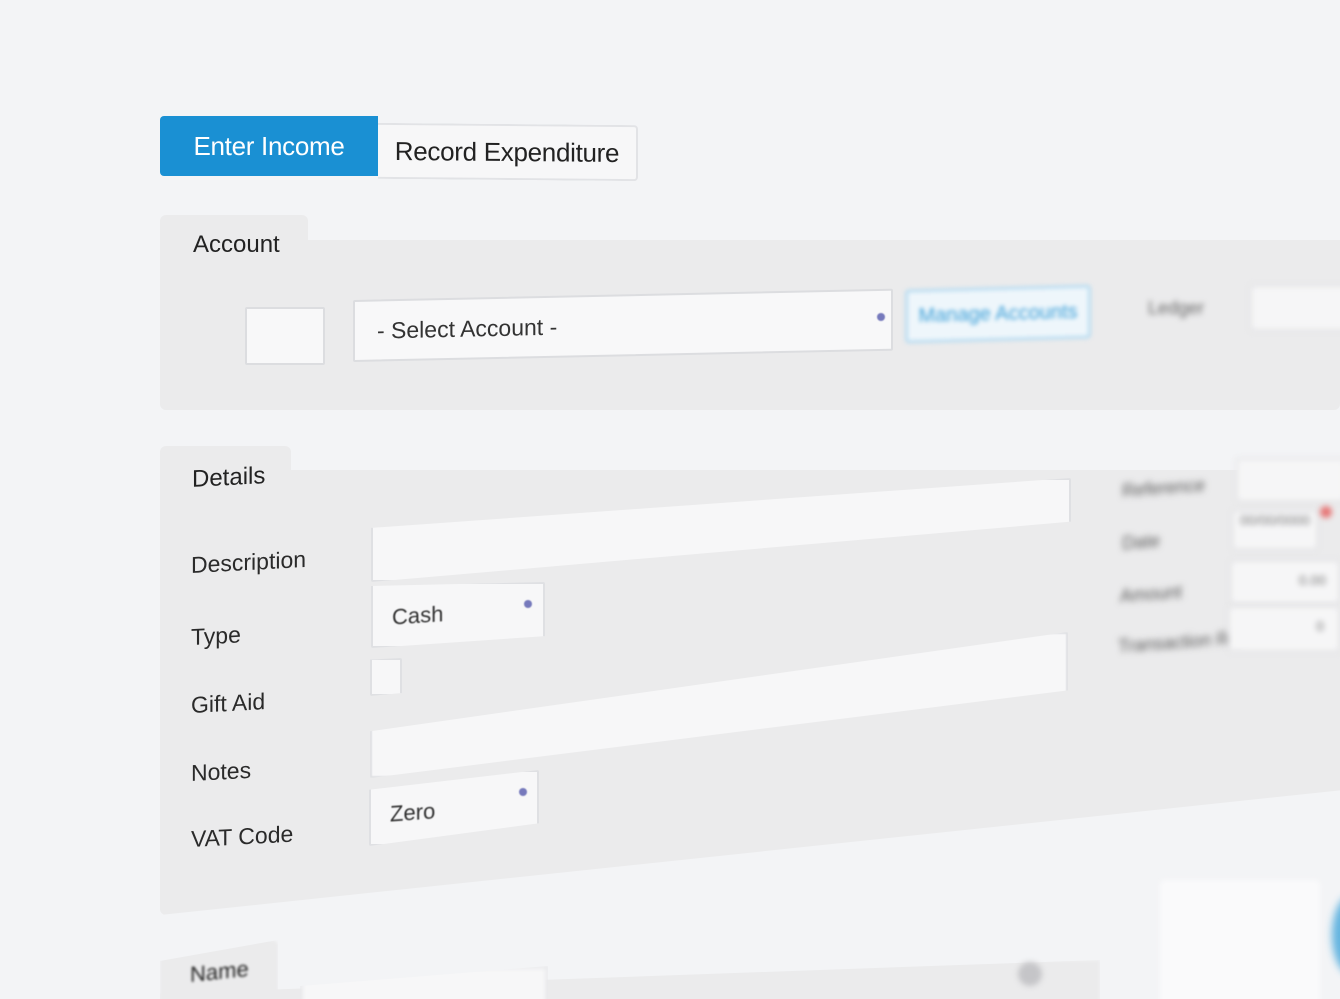 The width and height of the screenshot is (1340, 999). Describe the element at coordinates (1151, 594) in the screenshot. I see `amount-label: Amount` at that location.